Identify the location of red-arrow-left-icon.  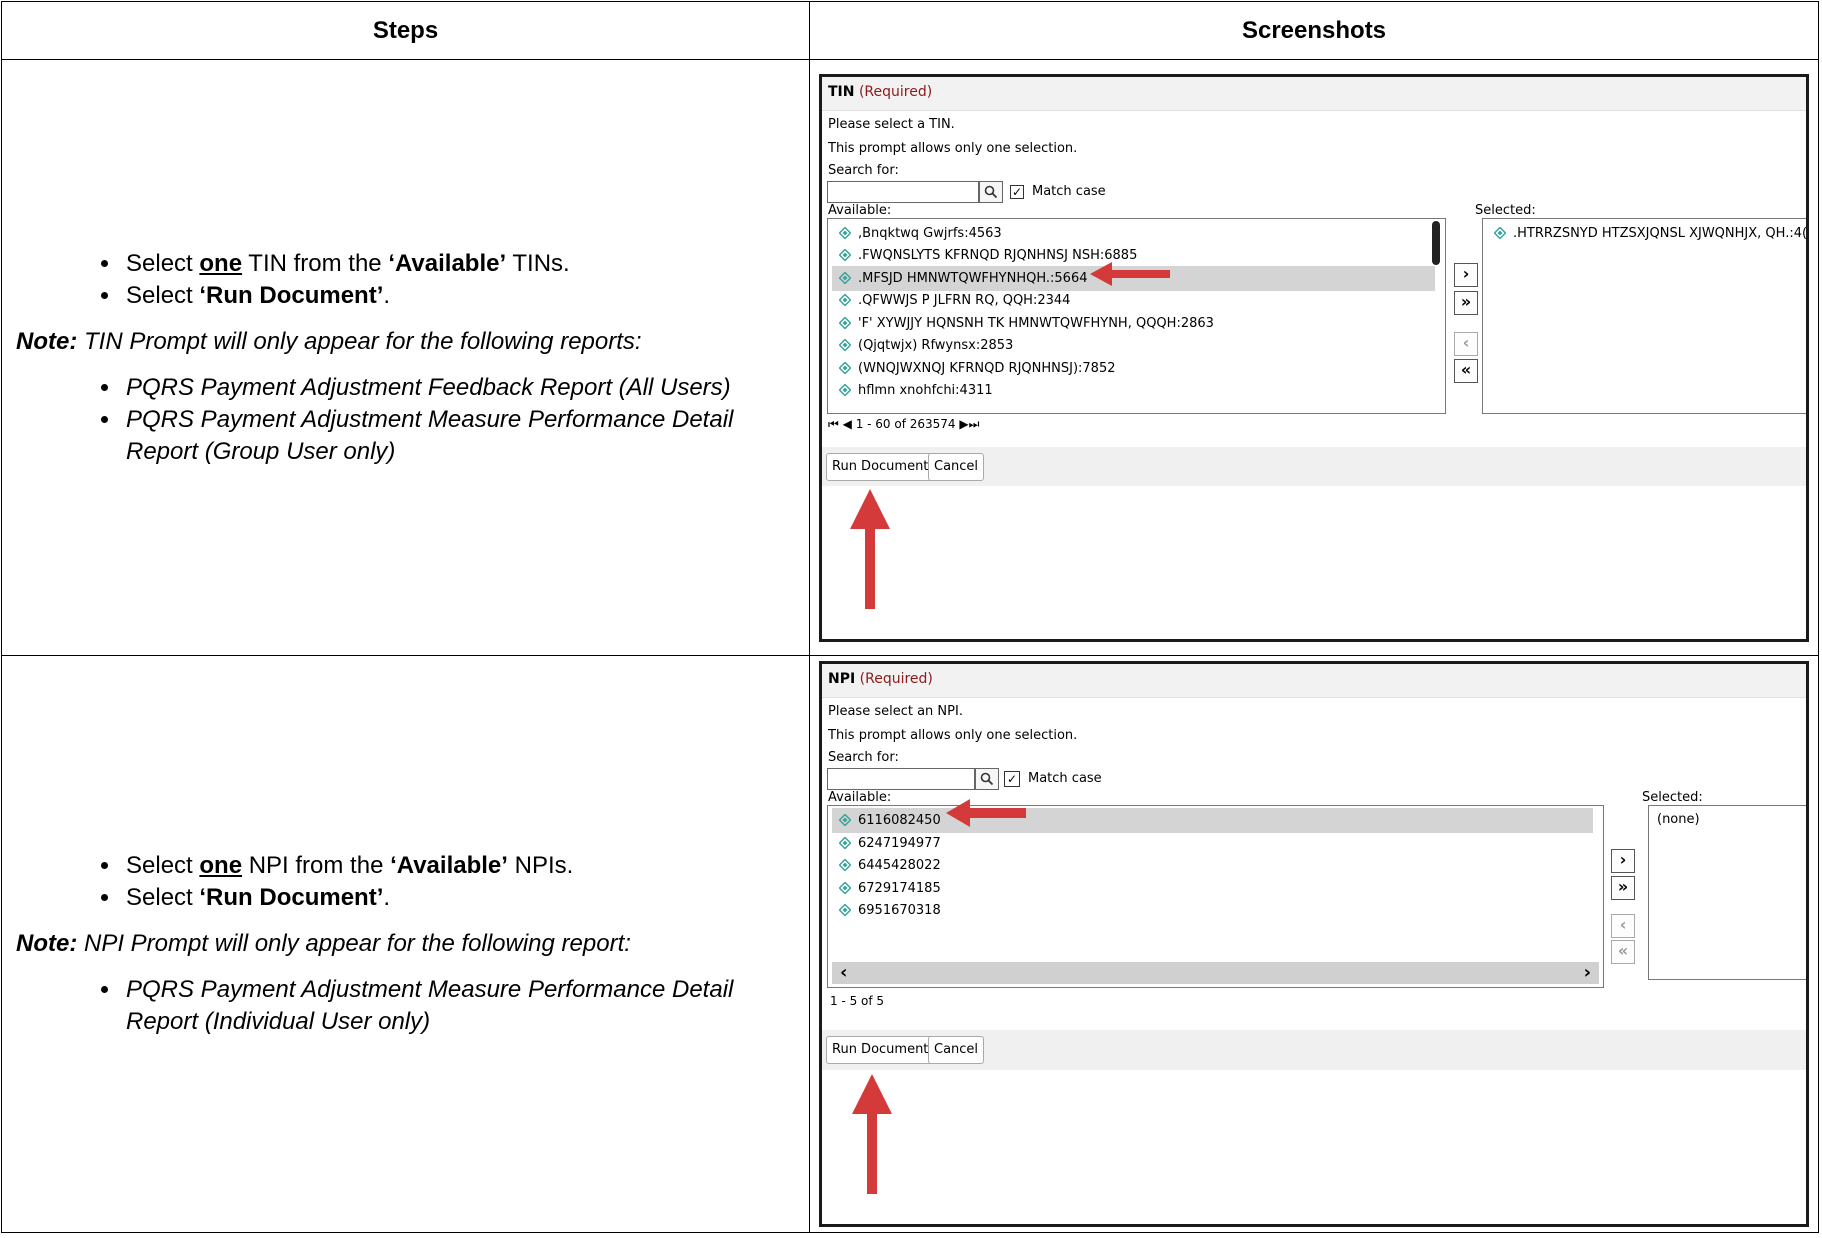
(1130, 273).